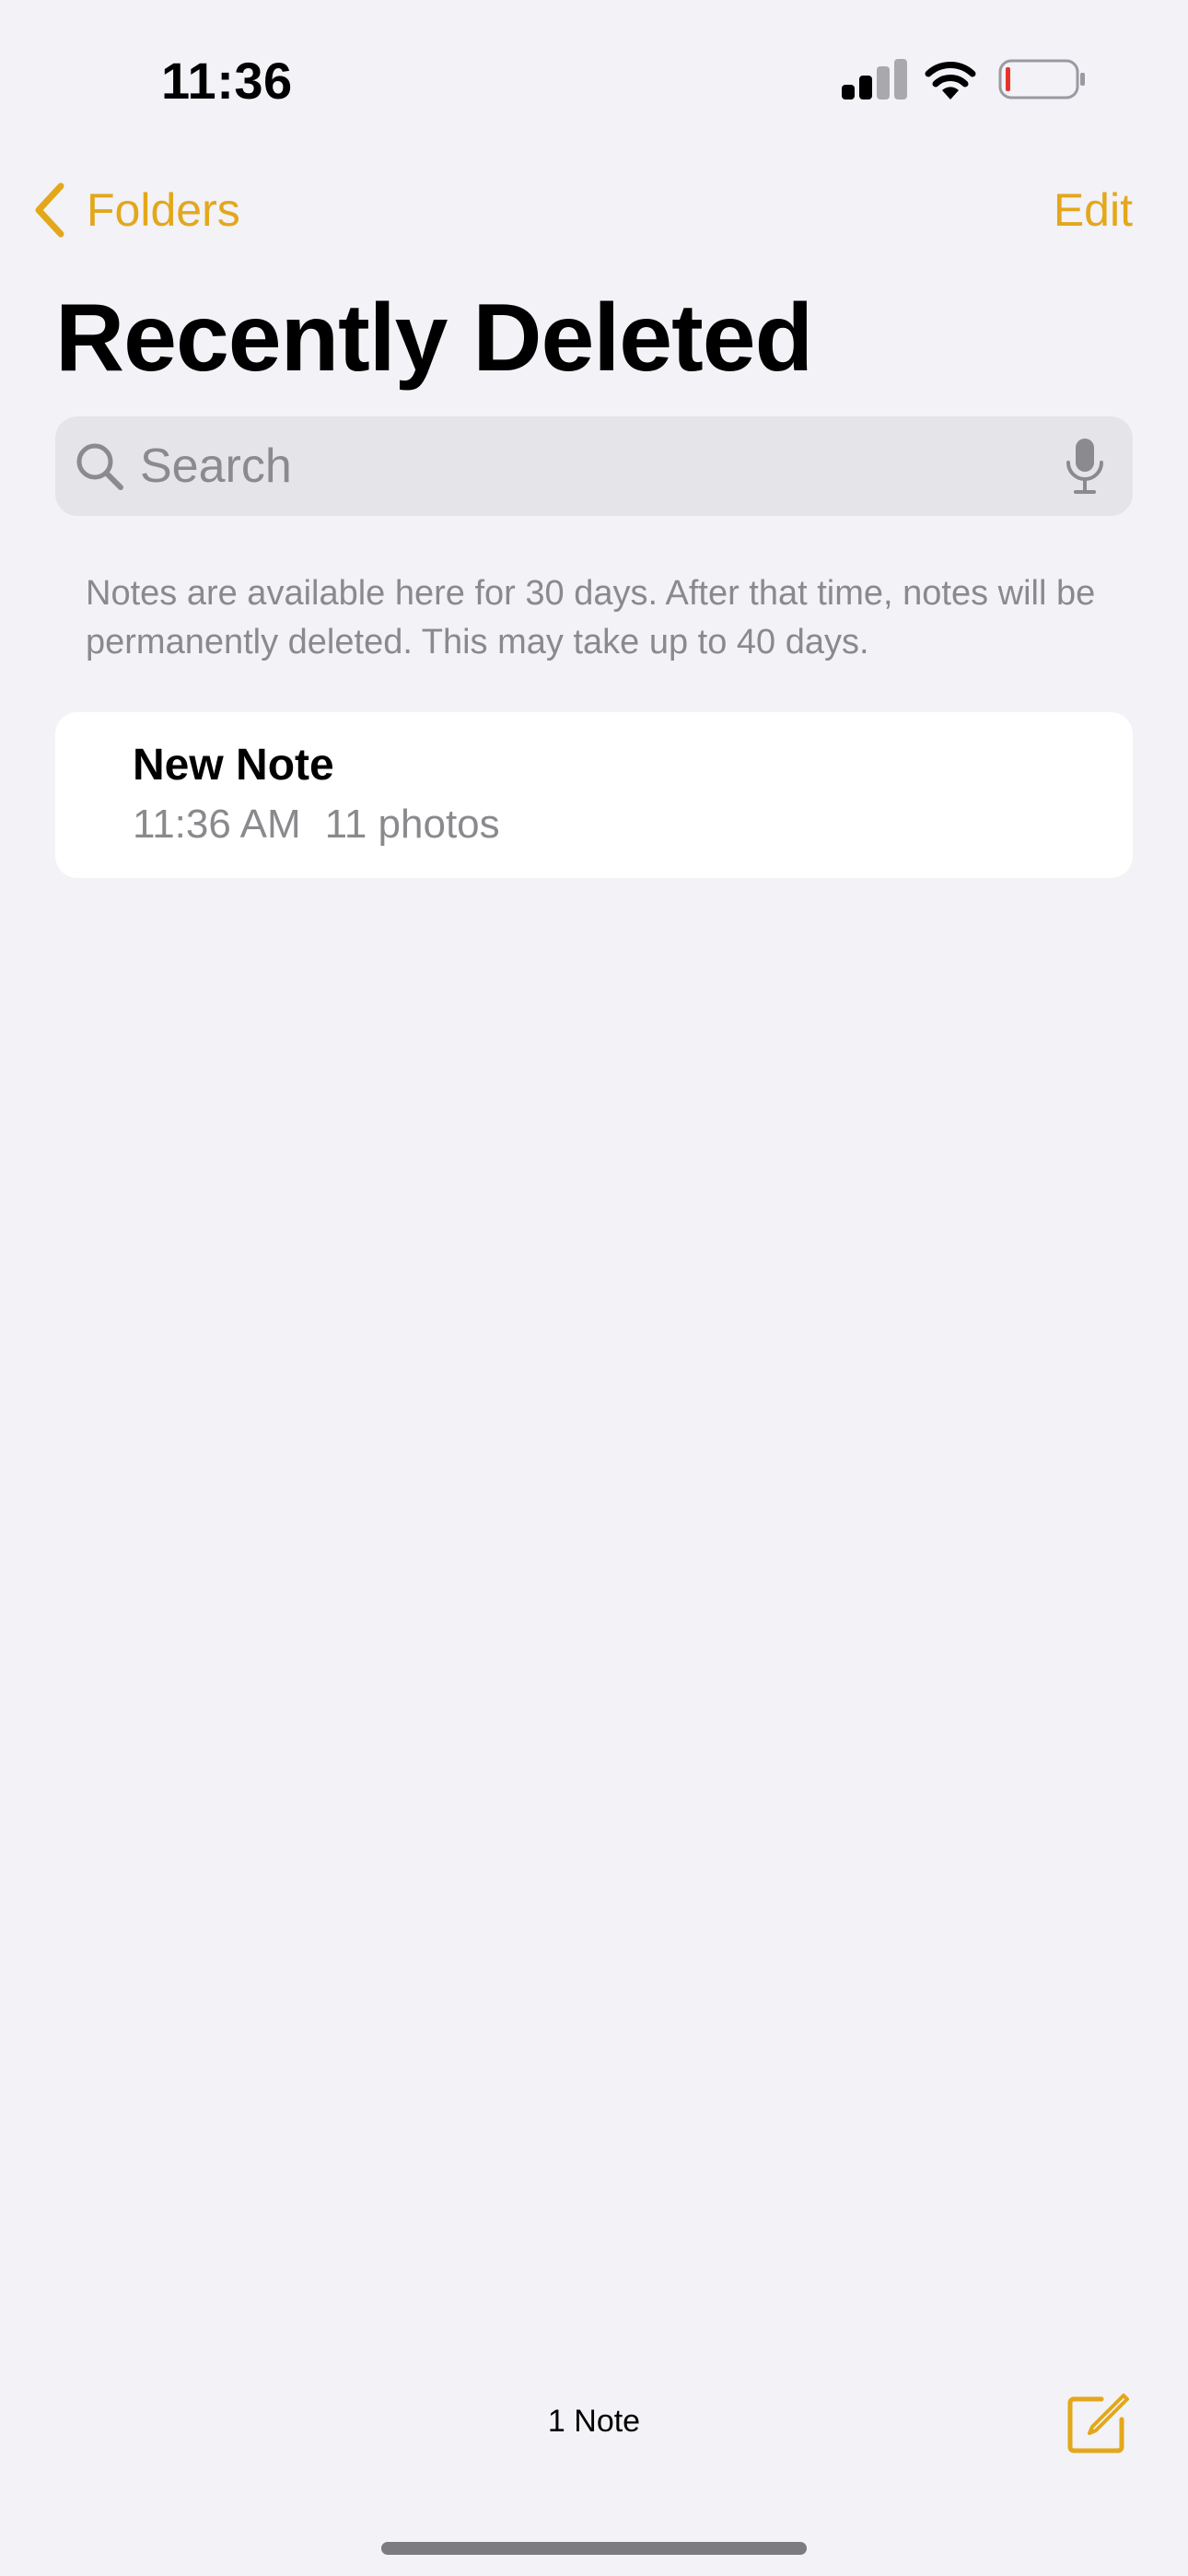 This screenshot has height=2576, width=1188. I want to click on back-button-label: Folders, so click(163, 210).